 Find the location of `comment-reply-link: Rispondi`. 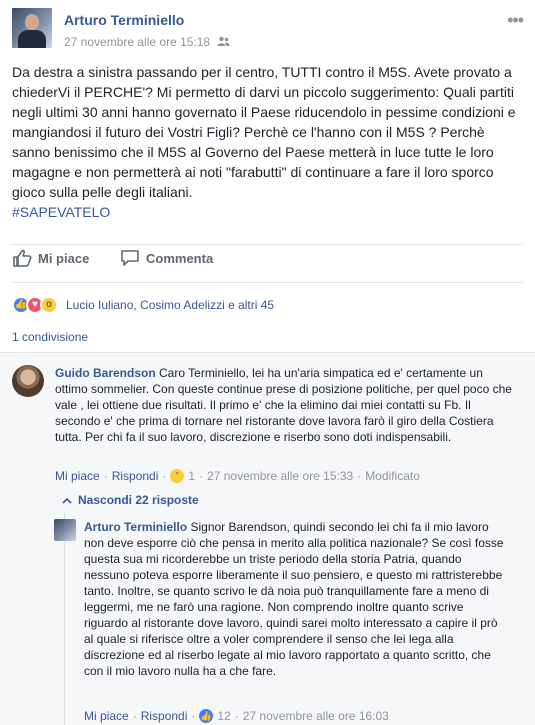

comment-reply-link: Rispondi is located at coordinates (135, 476).